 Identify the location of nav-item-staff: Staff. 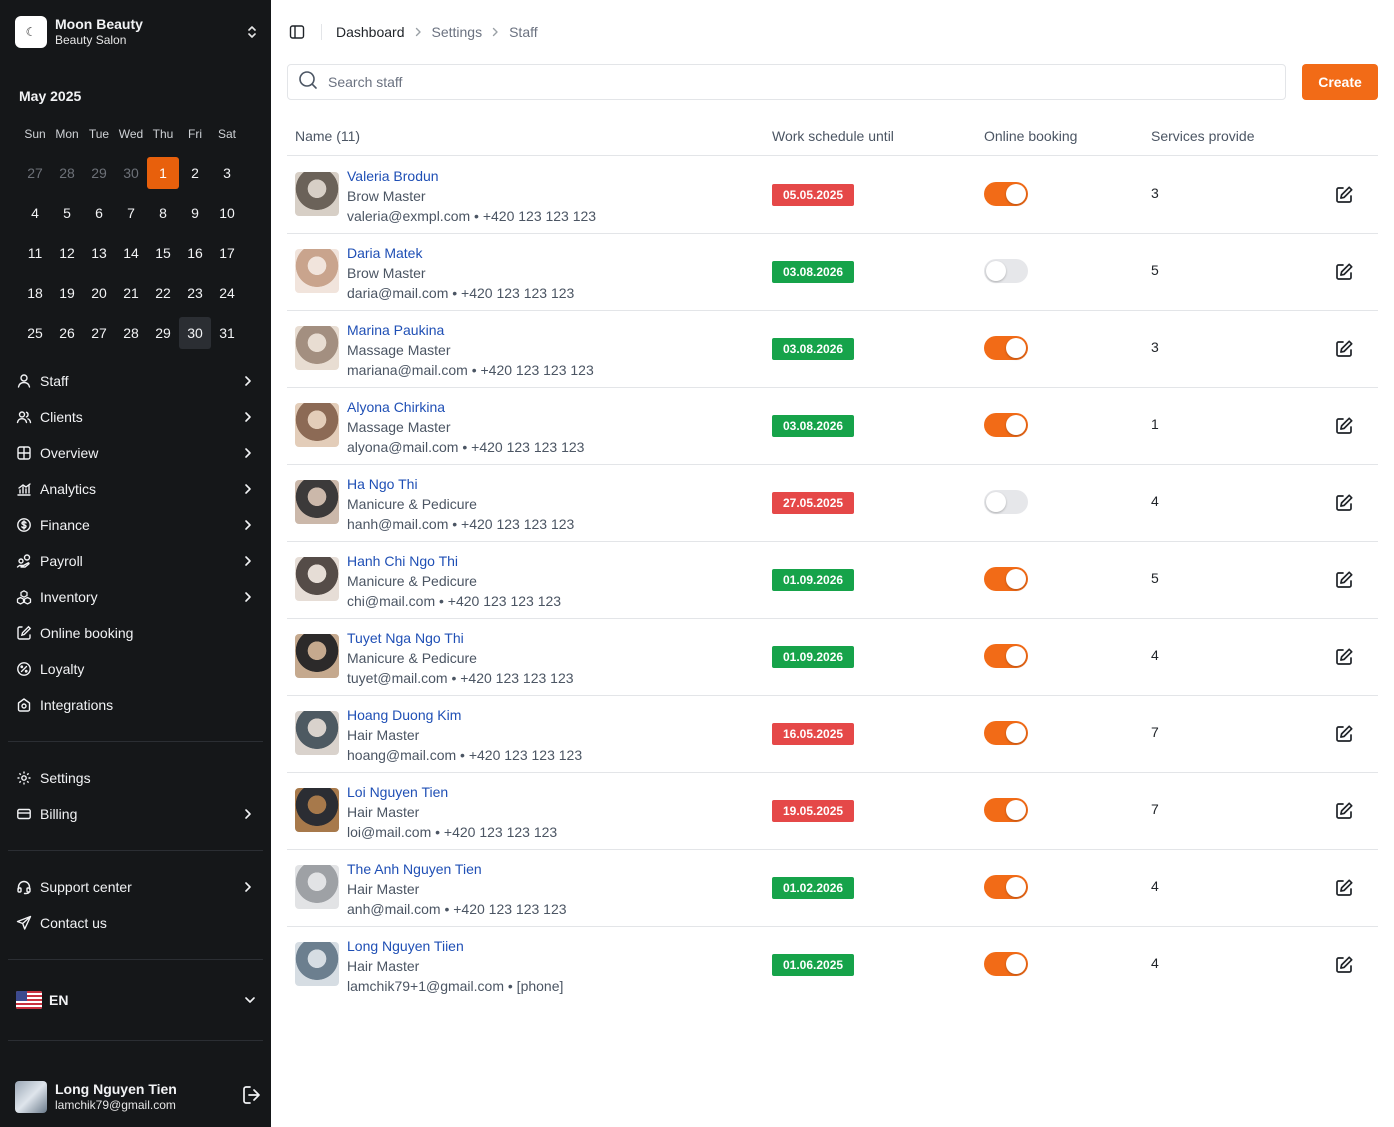
(135, 381).